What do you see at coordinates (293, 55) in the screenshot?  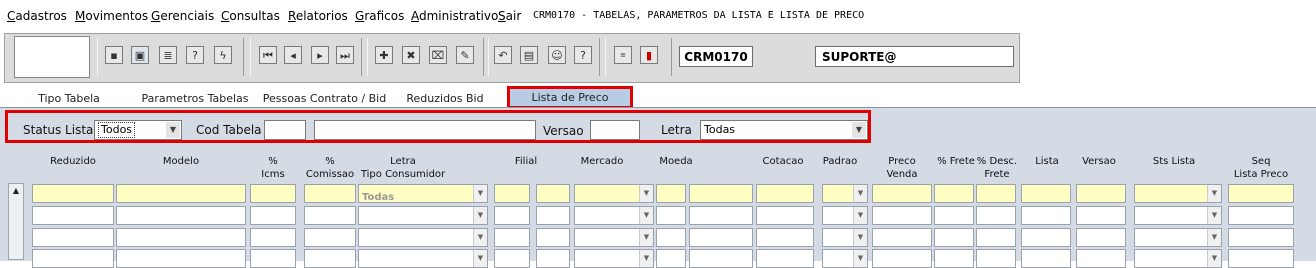 I see `previous-record-icon: ◂` at bounding box center [293, 55].